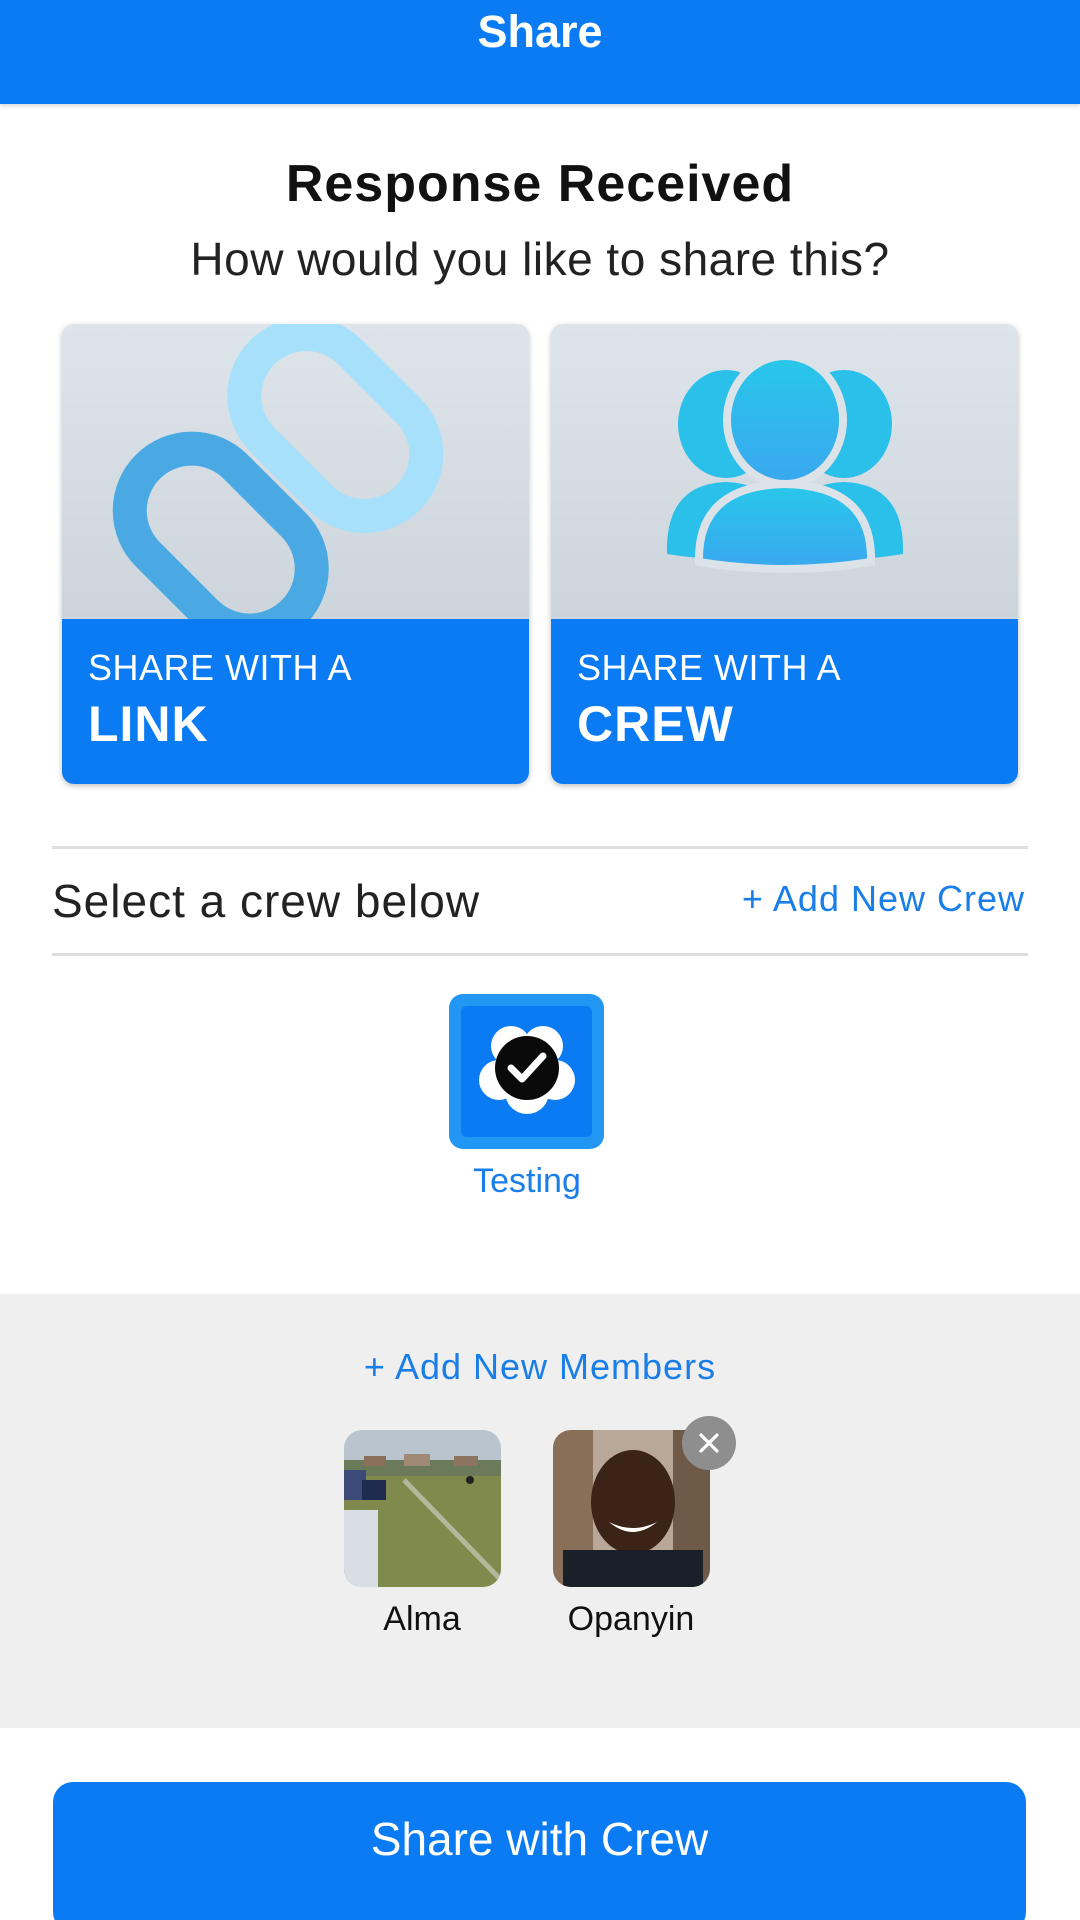  Describe the element at coordinates (785, 462) in the screenshot. I see `group-icon` at that location.